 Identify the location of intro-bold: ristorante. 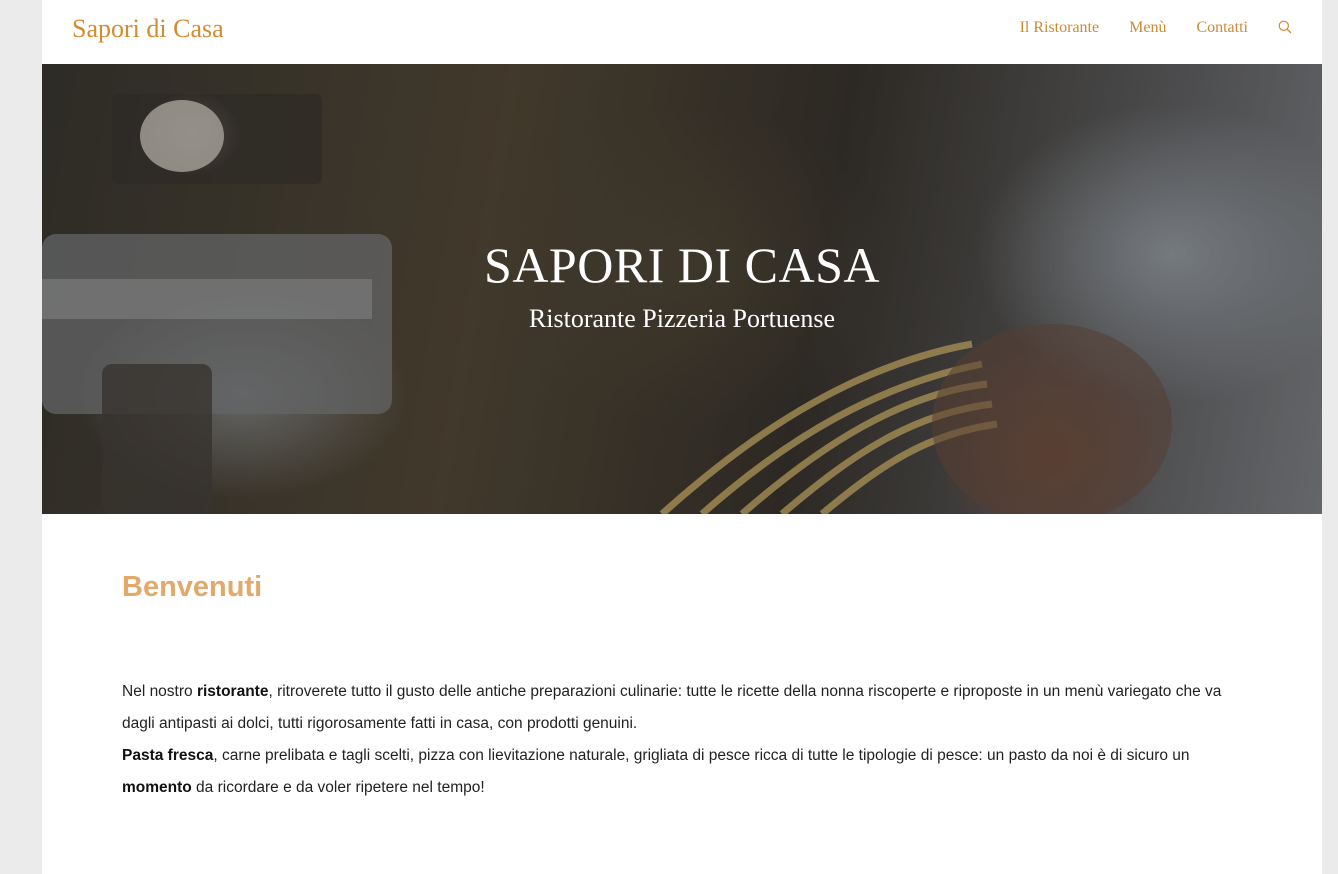
(232, 691).